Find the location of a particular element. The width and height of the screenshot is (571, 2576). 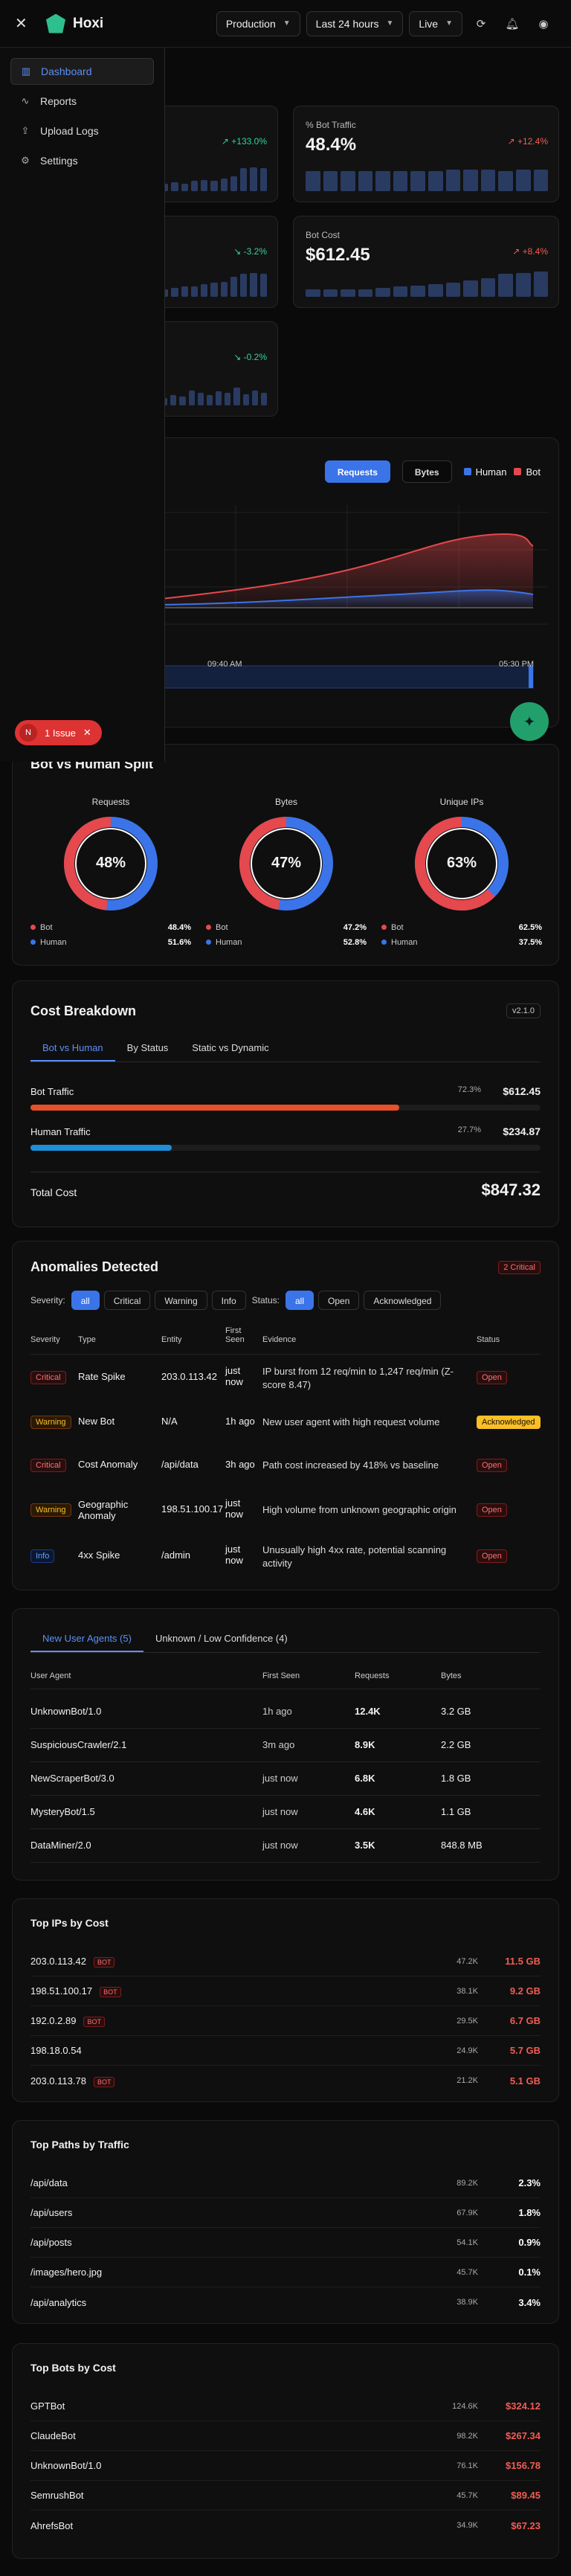

tab-static-vs-dynamic: Static vs Dynamic is located at coordinates (230, 1048).